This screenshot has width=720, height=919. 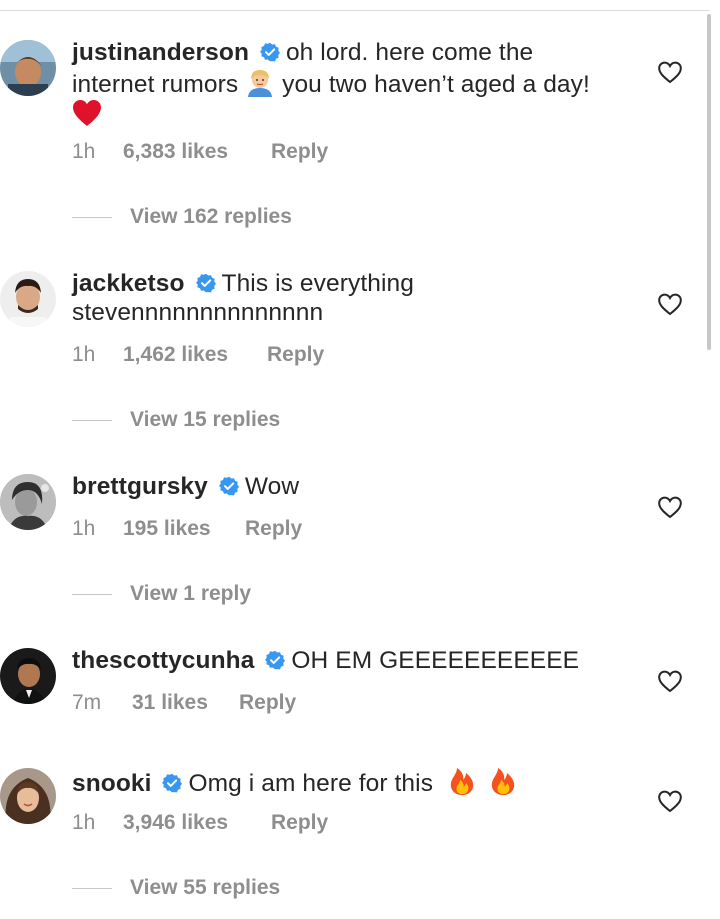 What do you see at coordinates (436, 84) in the screenshot?
I see `comment-body-part2: you two haven’t aged a day!` at bounding box center [436, 84].